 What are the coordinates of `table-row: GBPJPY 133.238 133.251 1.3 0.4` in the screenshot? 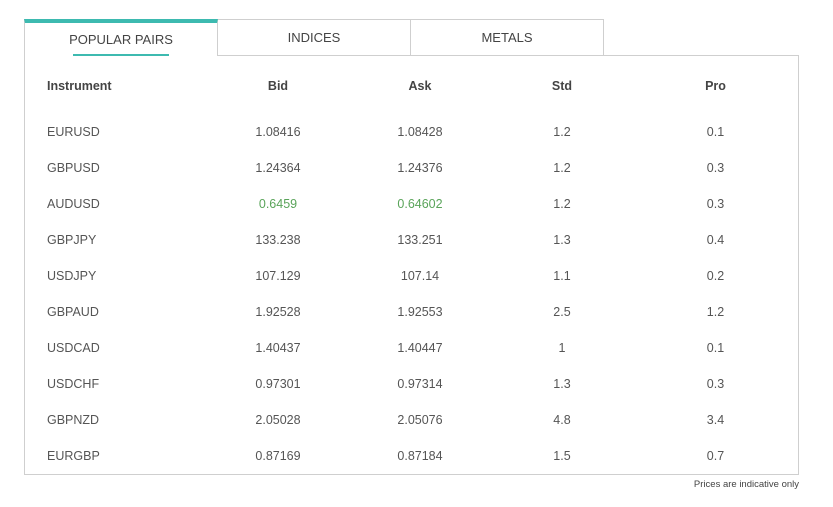 It's located at (411, 240).